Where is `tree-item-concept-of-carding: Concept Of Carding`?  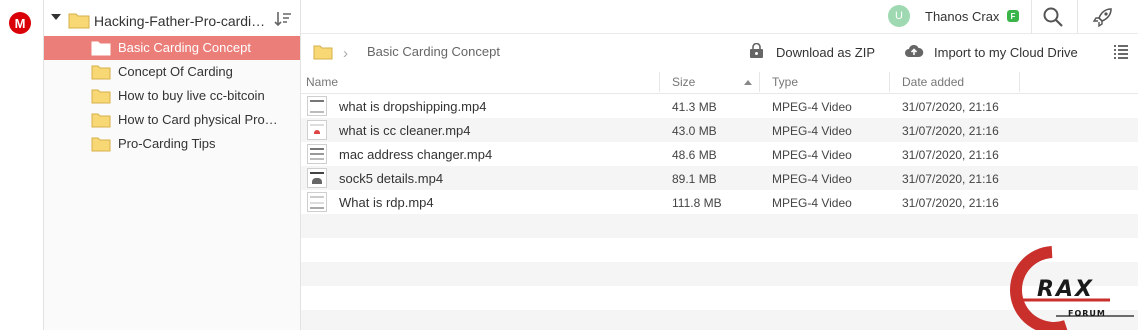
tree-item-concept-of-carding: Concept Of Carding is located at coordinates (172, 72).